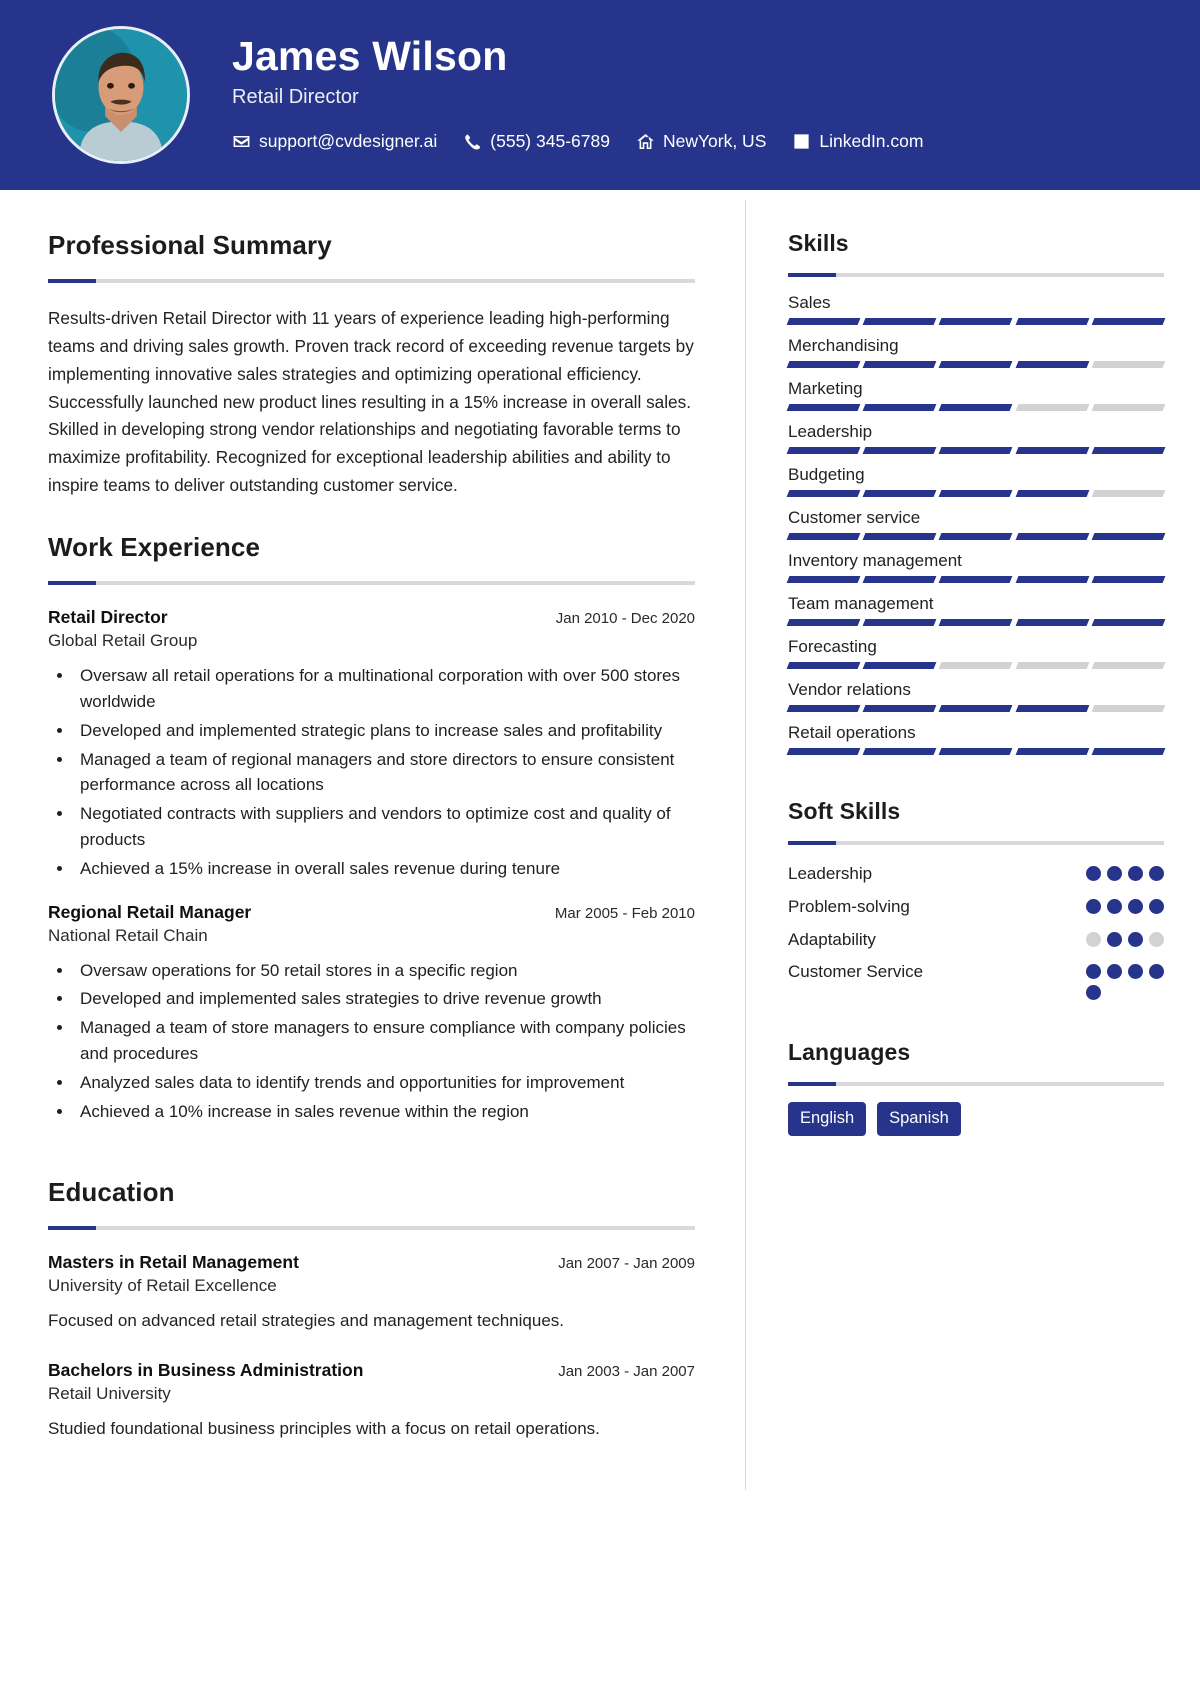 The width and height of the screenshot is (1200, 1684). Describe the element at coordinates (241, 141) in the screenshot. I see `envelope-icon` at that location.